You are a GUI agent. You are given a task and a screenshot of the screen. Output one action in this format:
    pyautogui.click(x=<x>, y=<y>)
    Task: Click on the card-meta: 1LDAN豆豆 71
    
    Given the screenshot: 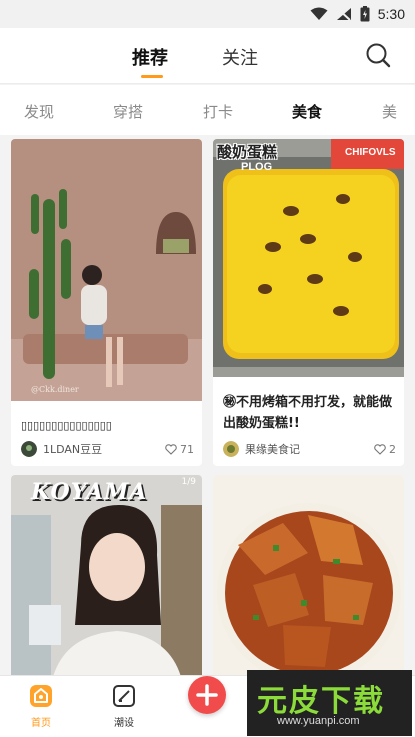 What is the action you would take?
    pyautogui.click(x=107, y=449)
    